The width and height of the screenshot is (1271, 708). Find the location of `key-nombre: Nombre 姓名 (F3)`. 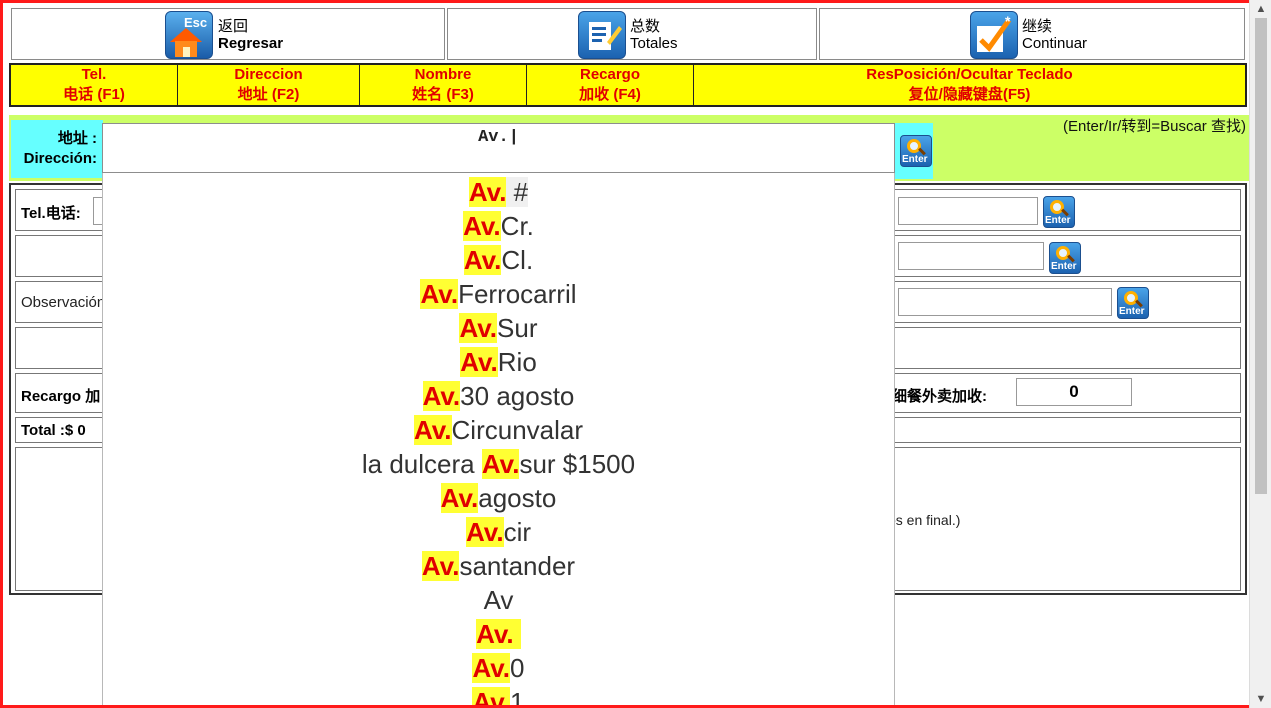

key-nombre: Nombre 姓名 (F3) is located at coordinates (443, 85).